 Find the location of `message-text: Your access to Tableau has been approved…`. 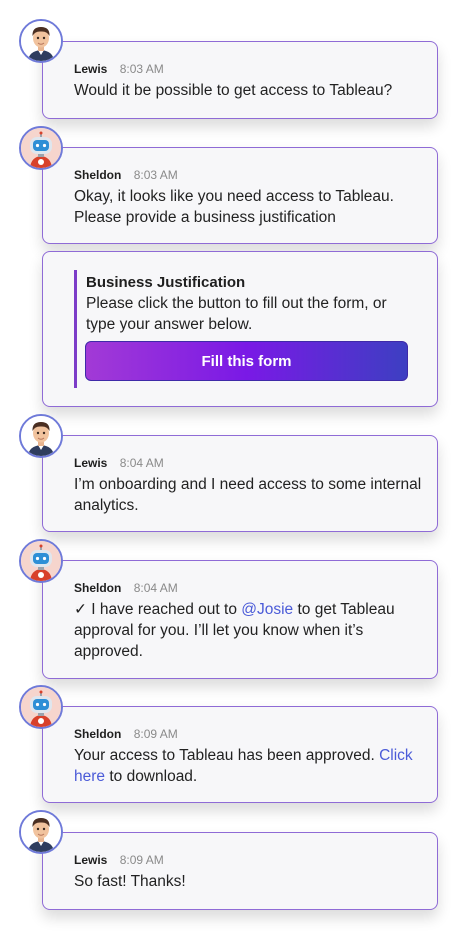

message-text: Your access to Tableau has been approved… is located at coordinates (249, 766).